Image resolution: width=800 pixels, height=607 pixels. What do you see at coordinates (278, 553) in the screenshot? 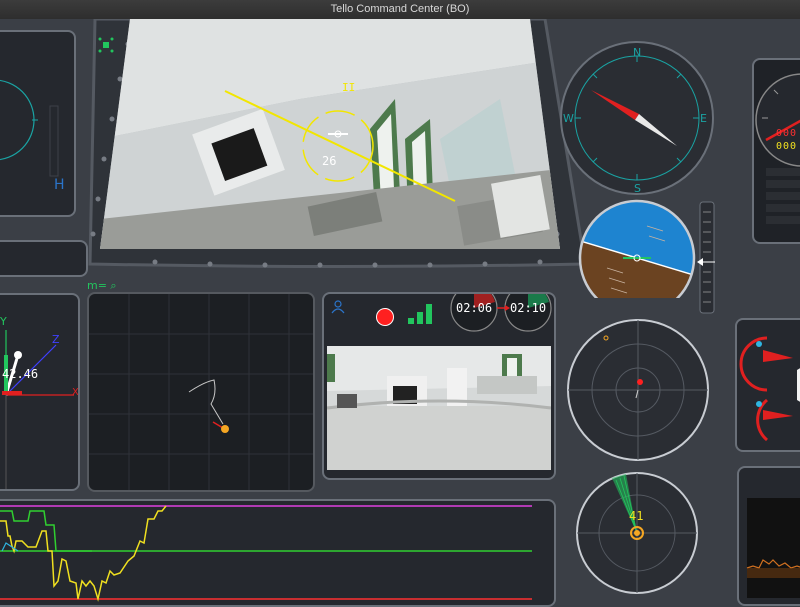
I see `telemetry-graph-panel` at bounding box center [278, 553].